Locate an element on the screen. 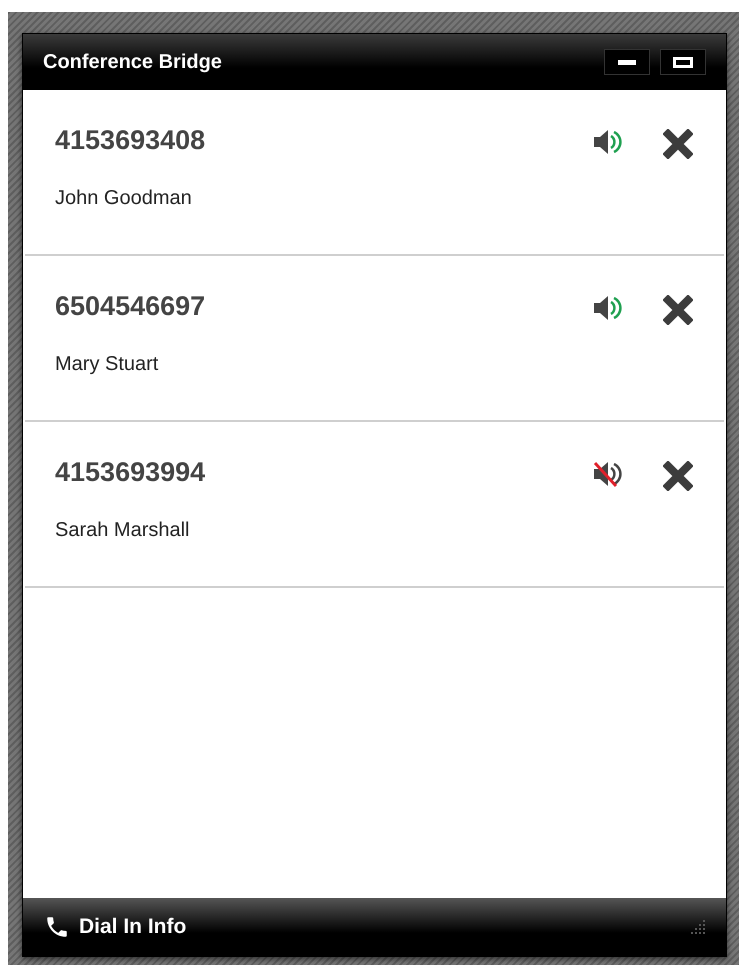  dial-in-info-button: Dial In Info is located at coordinates (114, 927).